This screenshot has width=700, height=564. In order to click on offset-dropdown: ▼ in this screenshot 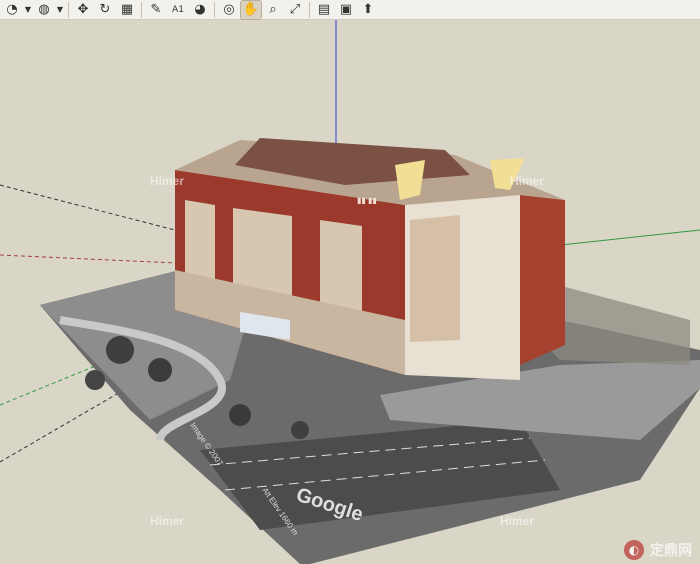, I will do `click(60, 10)`.